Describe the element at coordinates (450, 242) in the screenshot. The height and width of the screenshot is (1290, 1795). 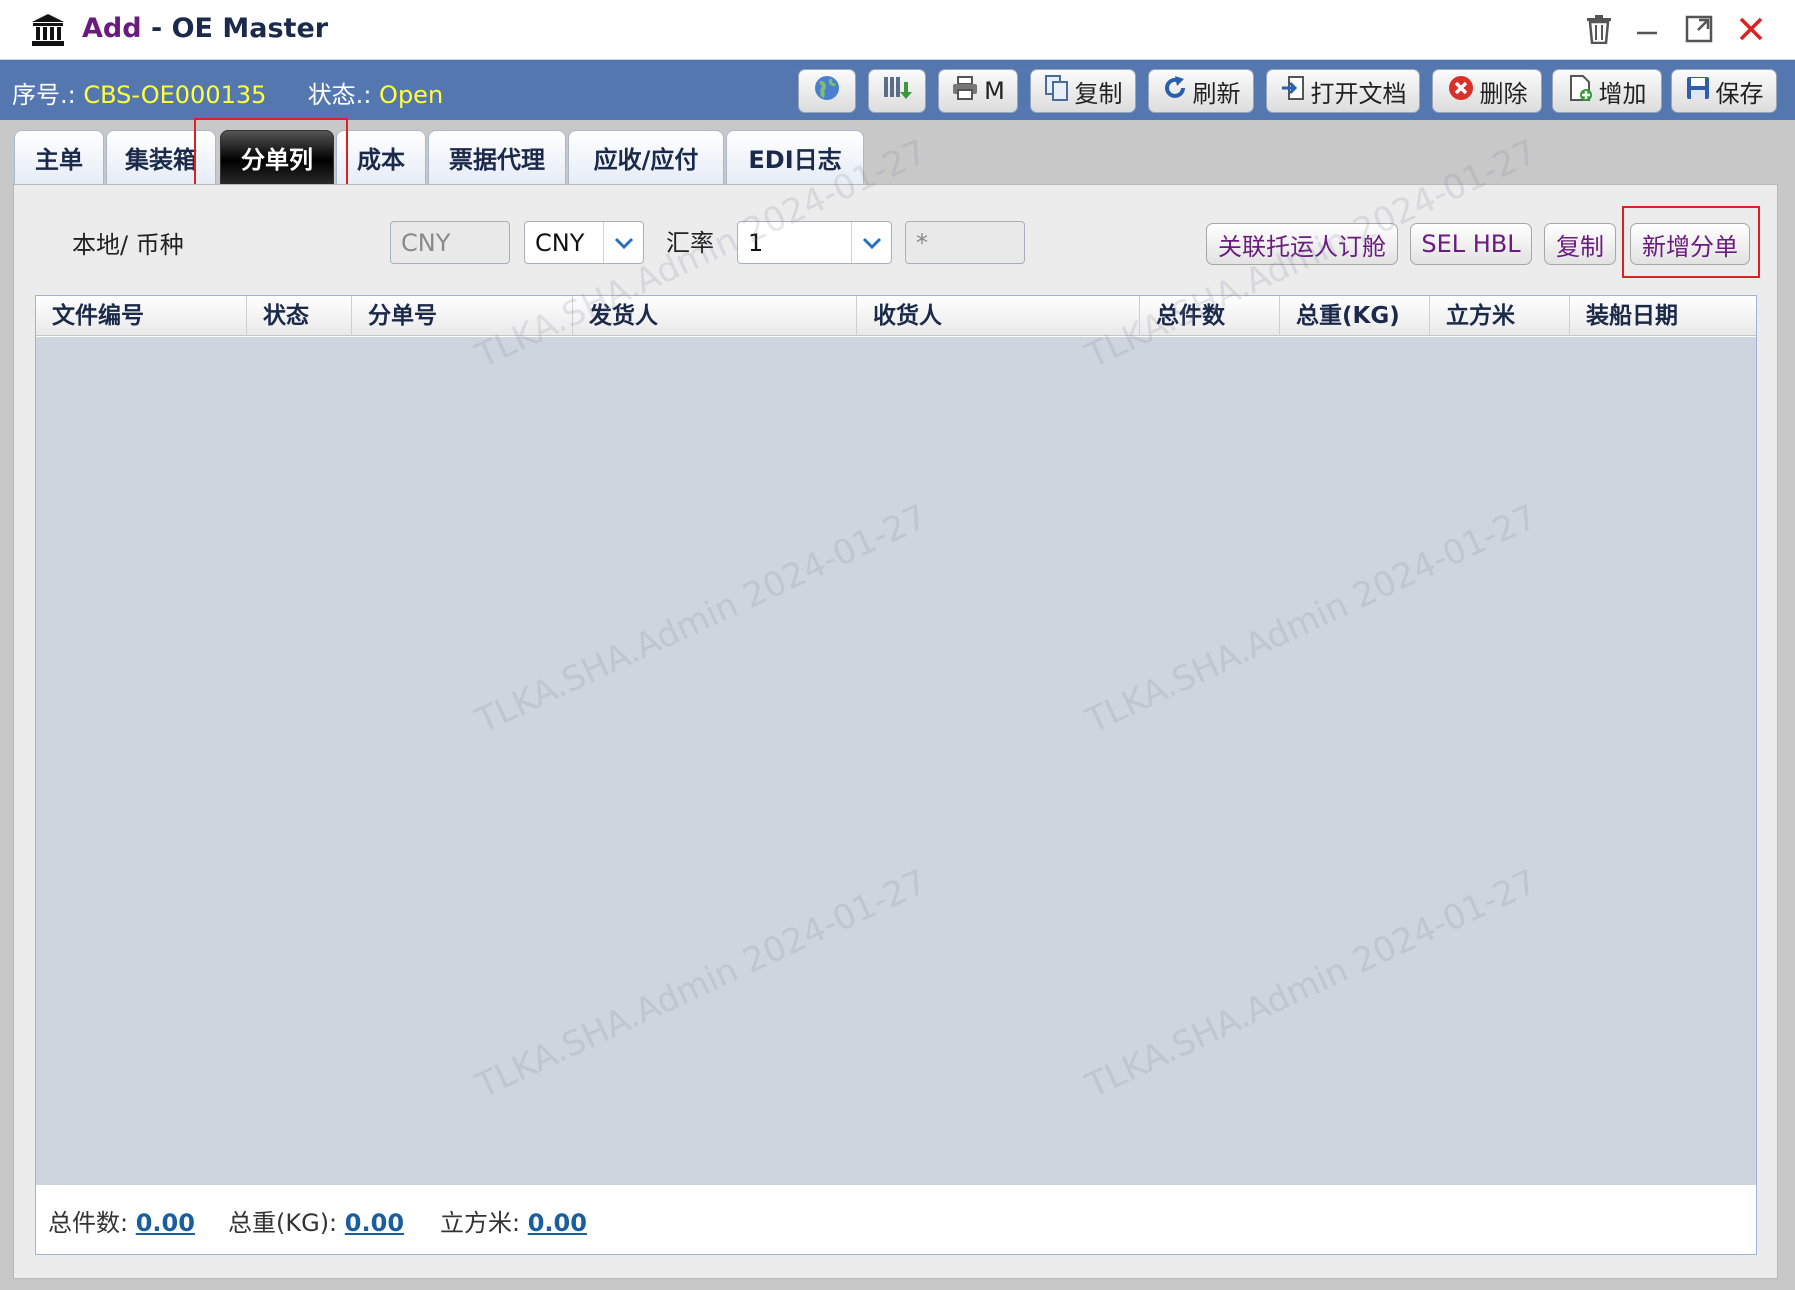
I see `local-currency-field: CNY` at that location.